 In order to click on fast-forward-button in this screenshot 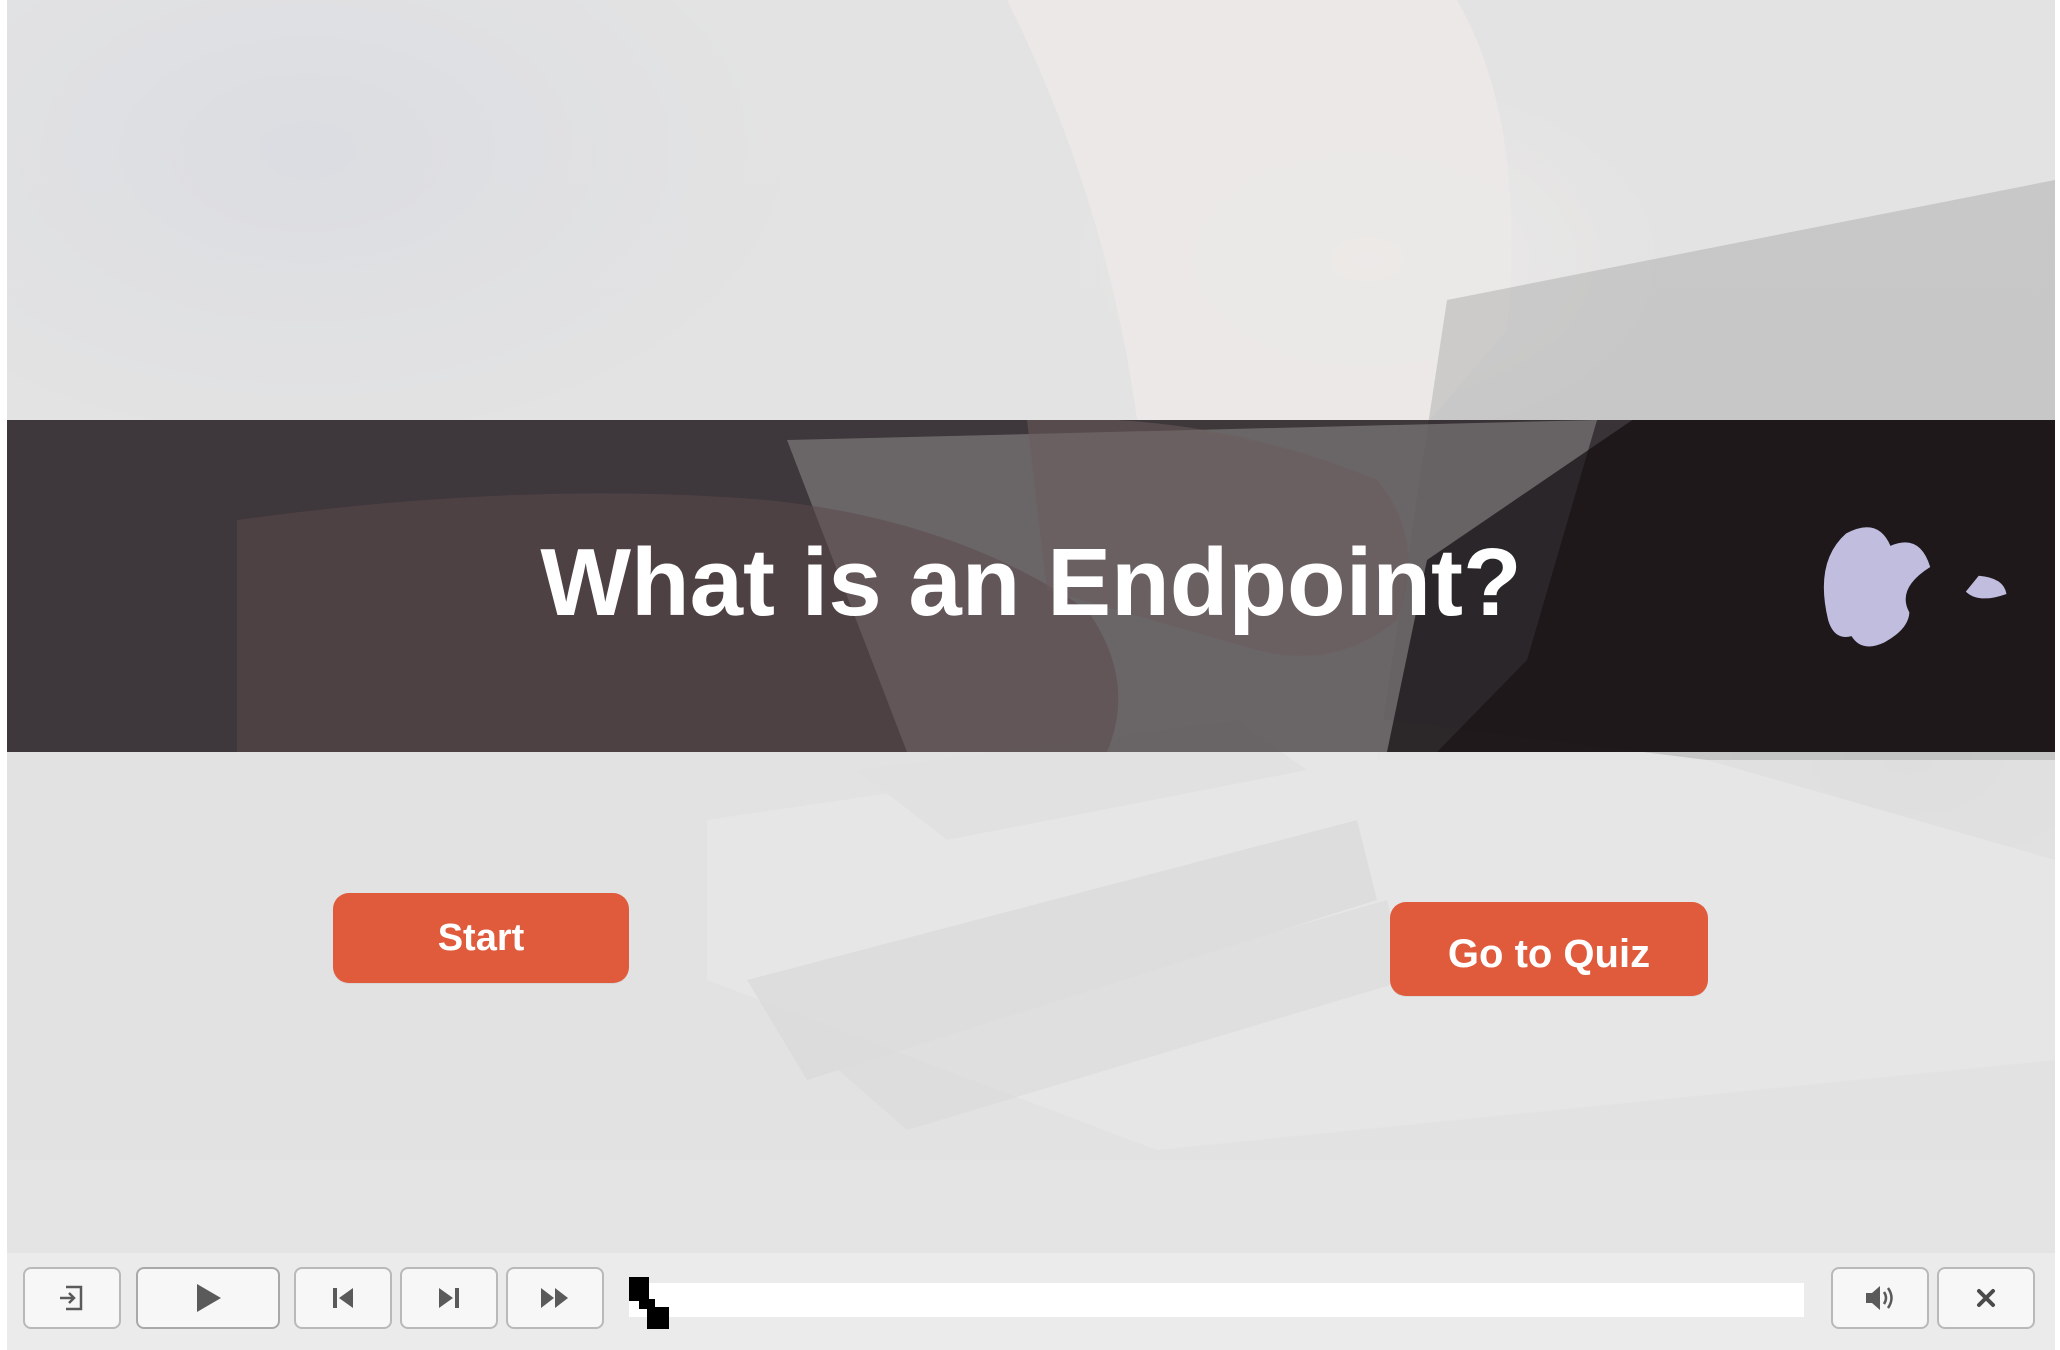, I will do `click(555, 1298)`.